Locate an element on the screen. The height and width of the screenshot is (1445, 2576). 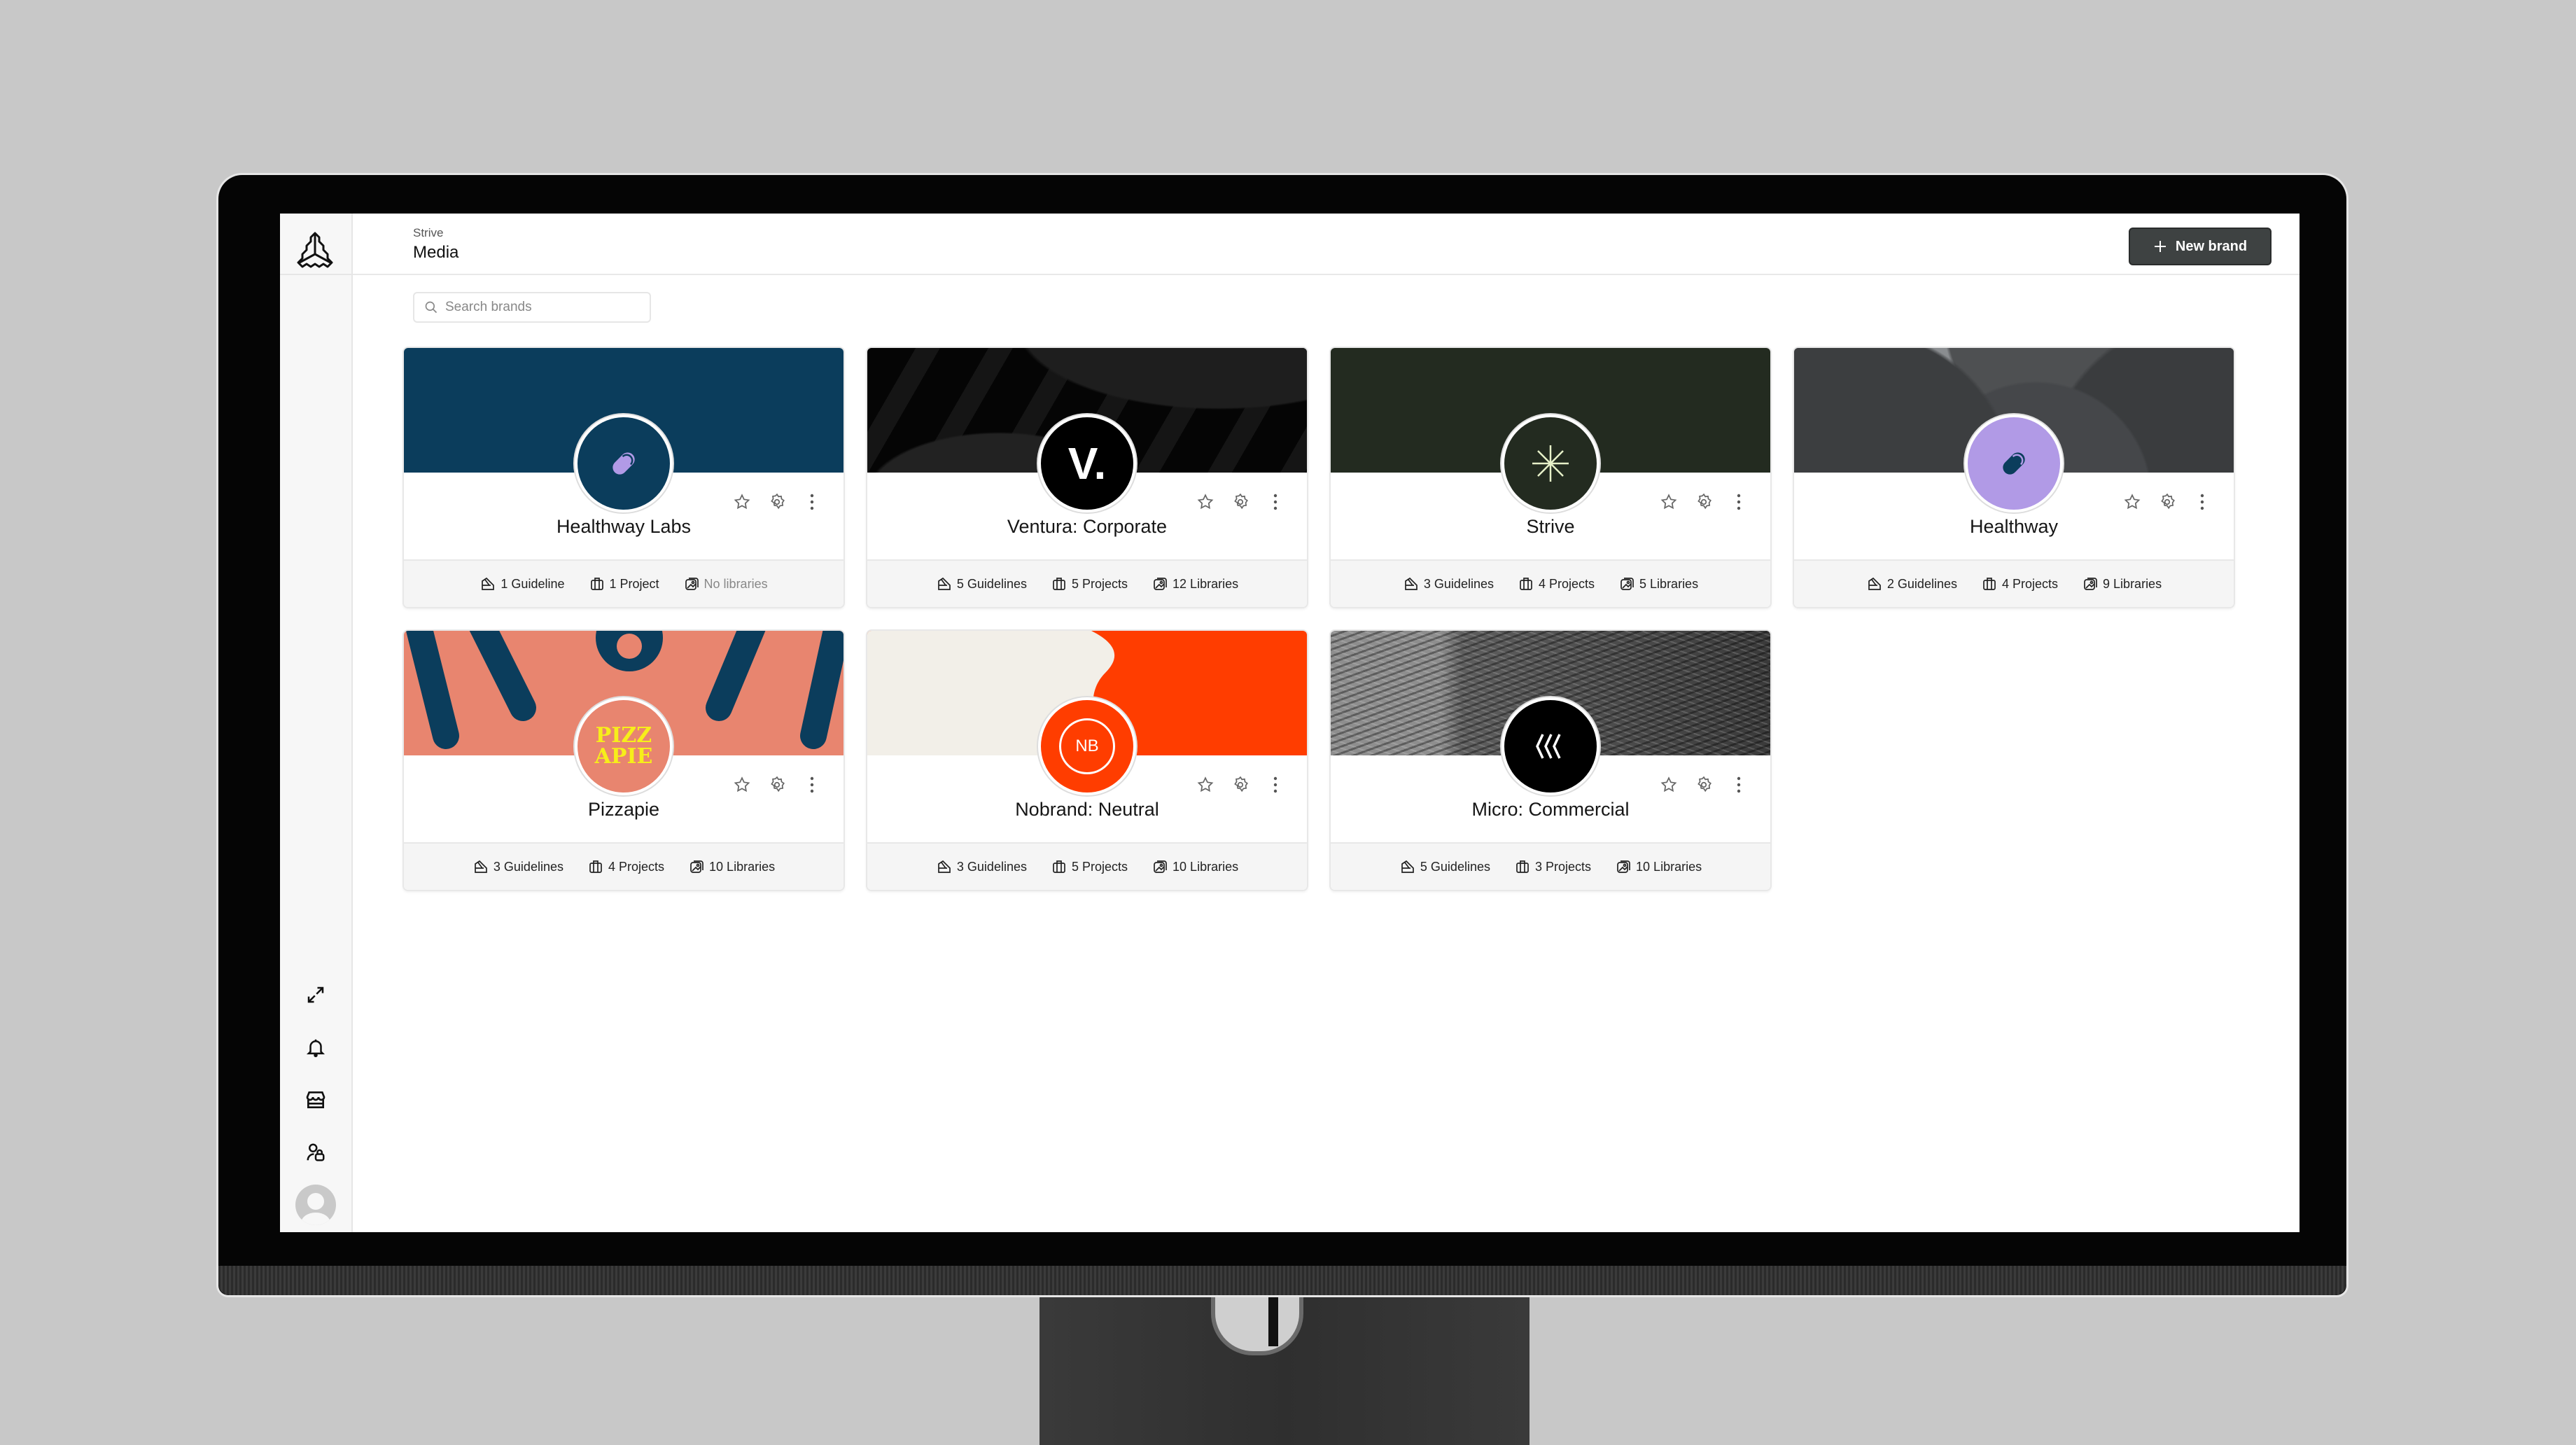
guidelines-count: 2 Guidelines is located at coordinates (1911, 583).